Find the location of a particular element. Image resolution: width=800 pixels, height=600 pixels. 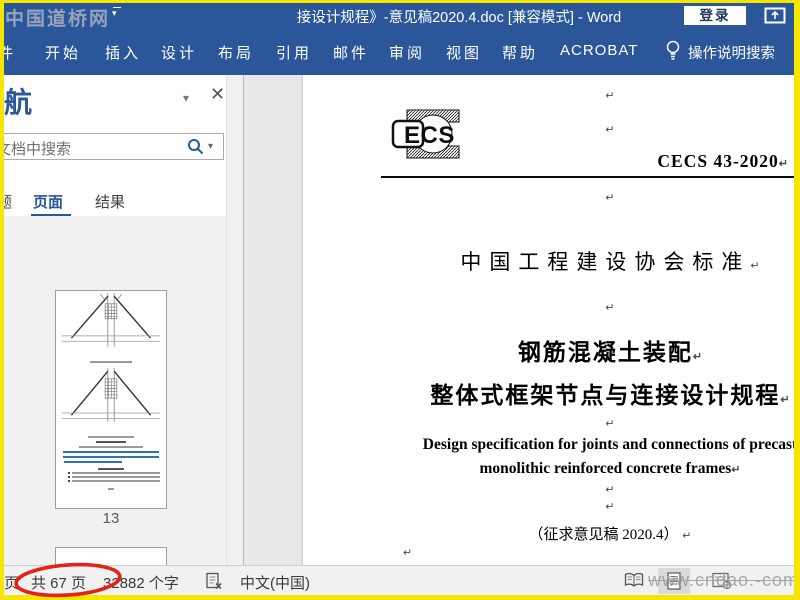

section-heading-bar is located at coordinates (111, 469).